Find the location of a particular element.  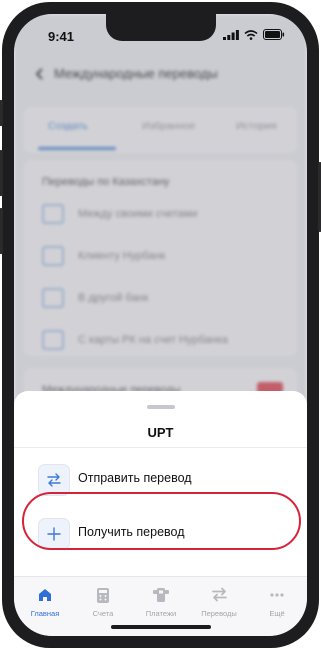

status-time: 9:41 is located at coordinates (61, 36).